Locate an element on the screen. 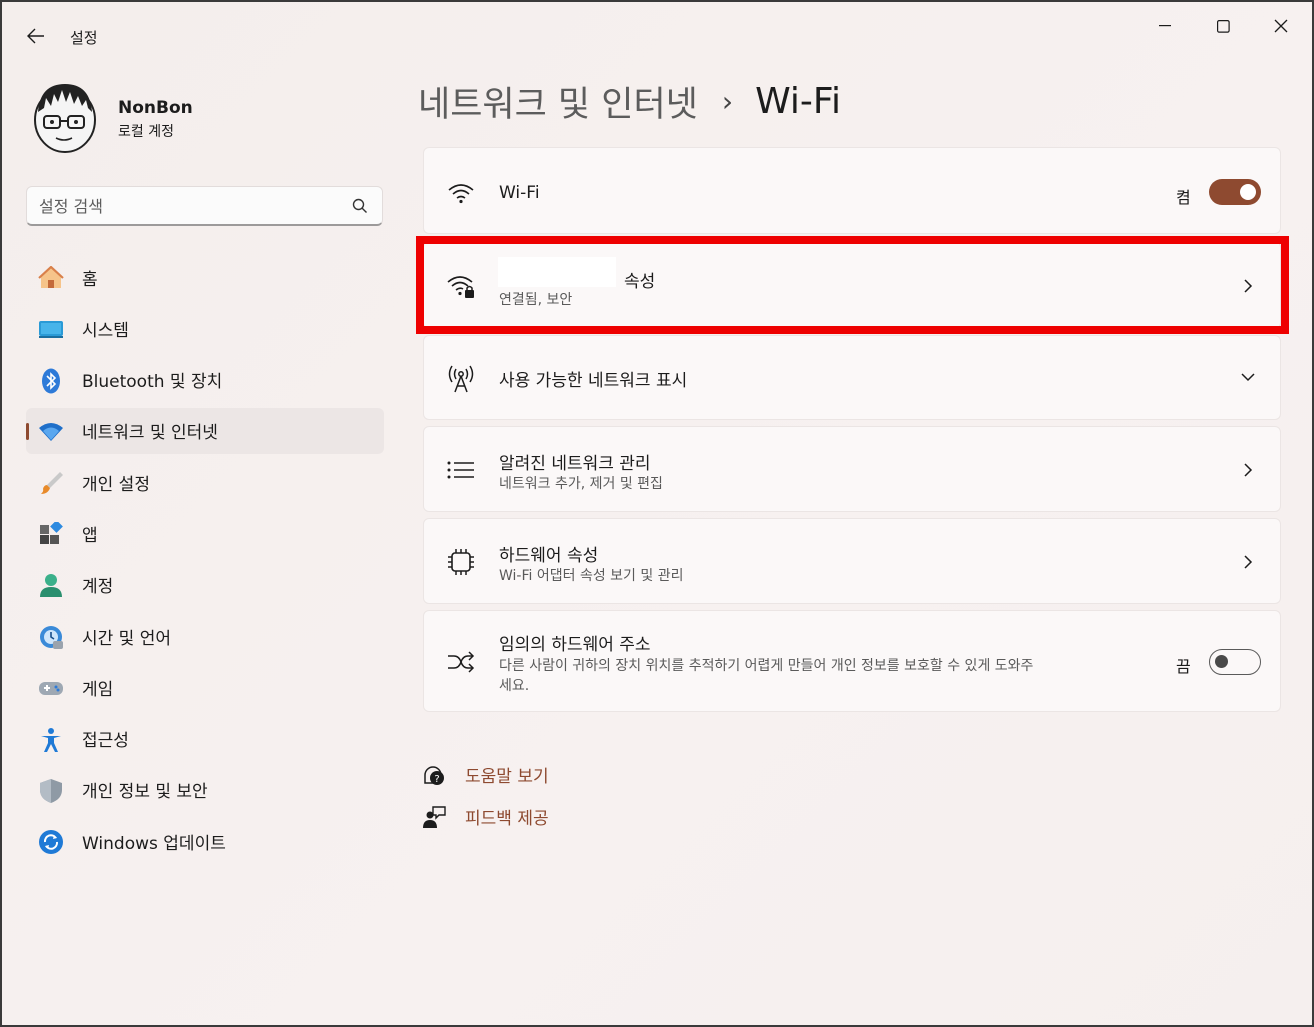 The height and width of the screenshot is (1027, 1314). sidebar-item-label: 게임 is located at coordinates (98, 689).